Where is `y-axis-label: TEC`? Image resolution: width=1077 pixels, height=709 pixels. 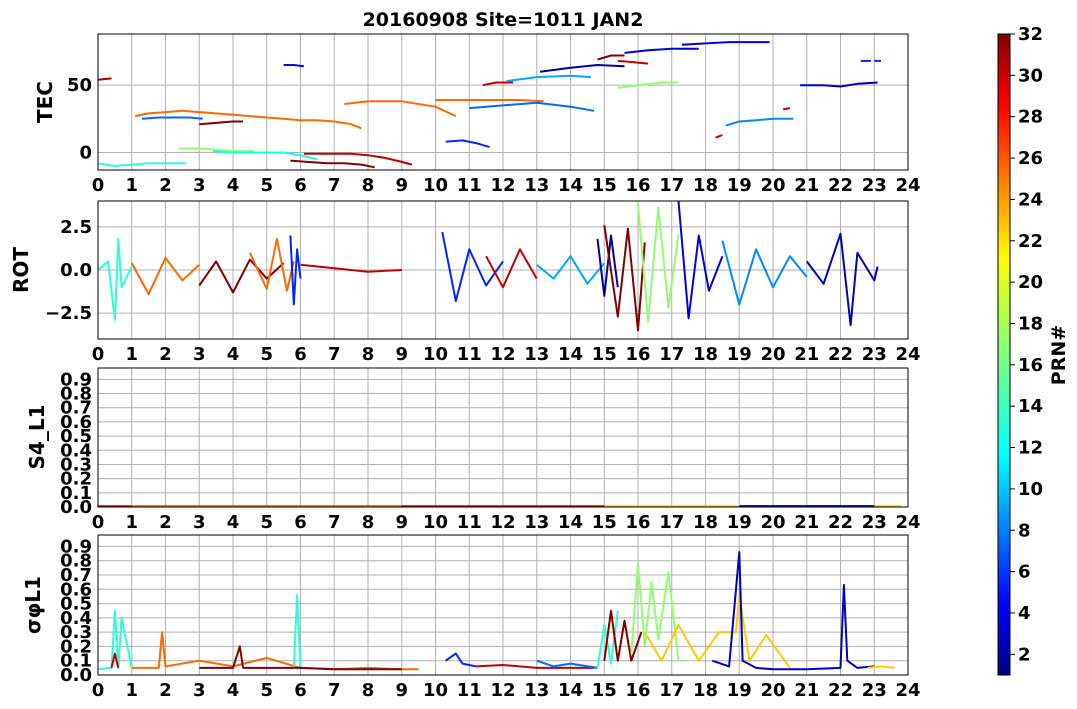
y-axis-label: TEC is located at coordinates (45, 102).